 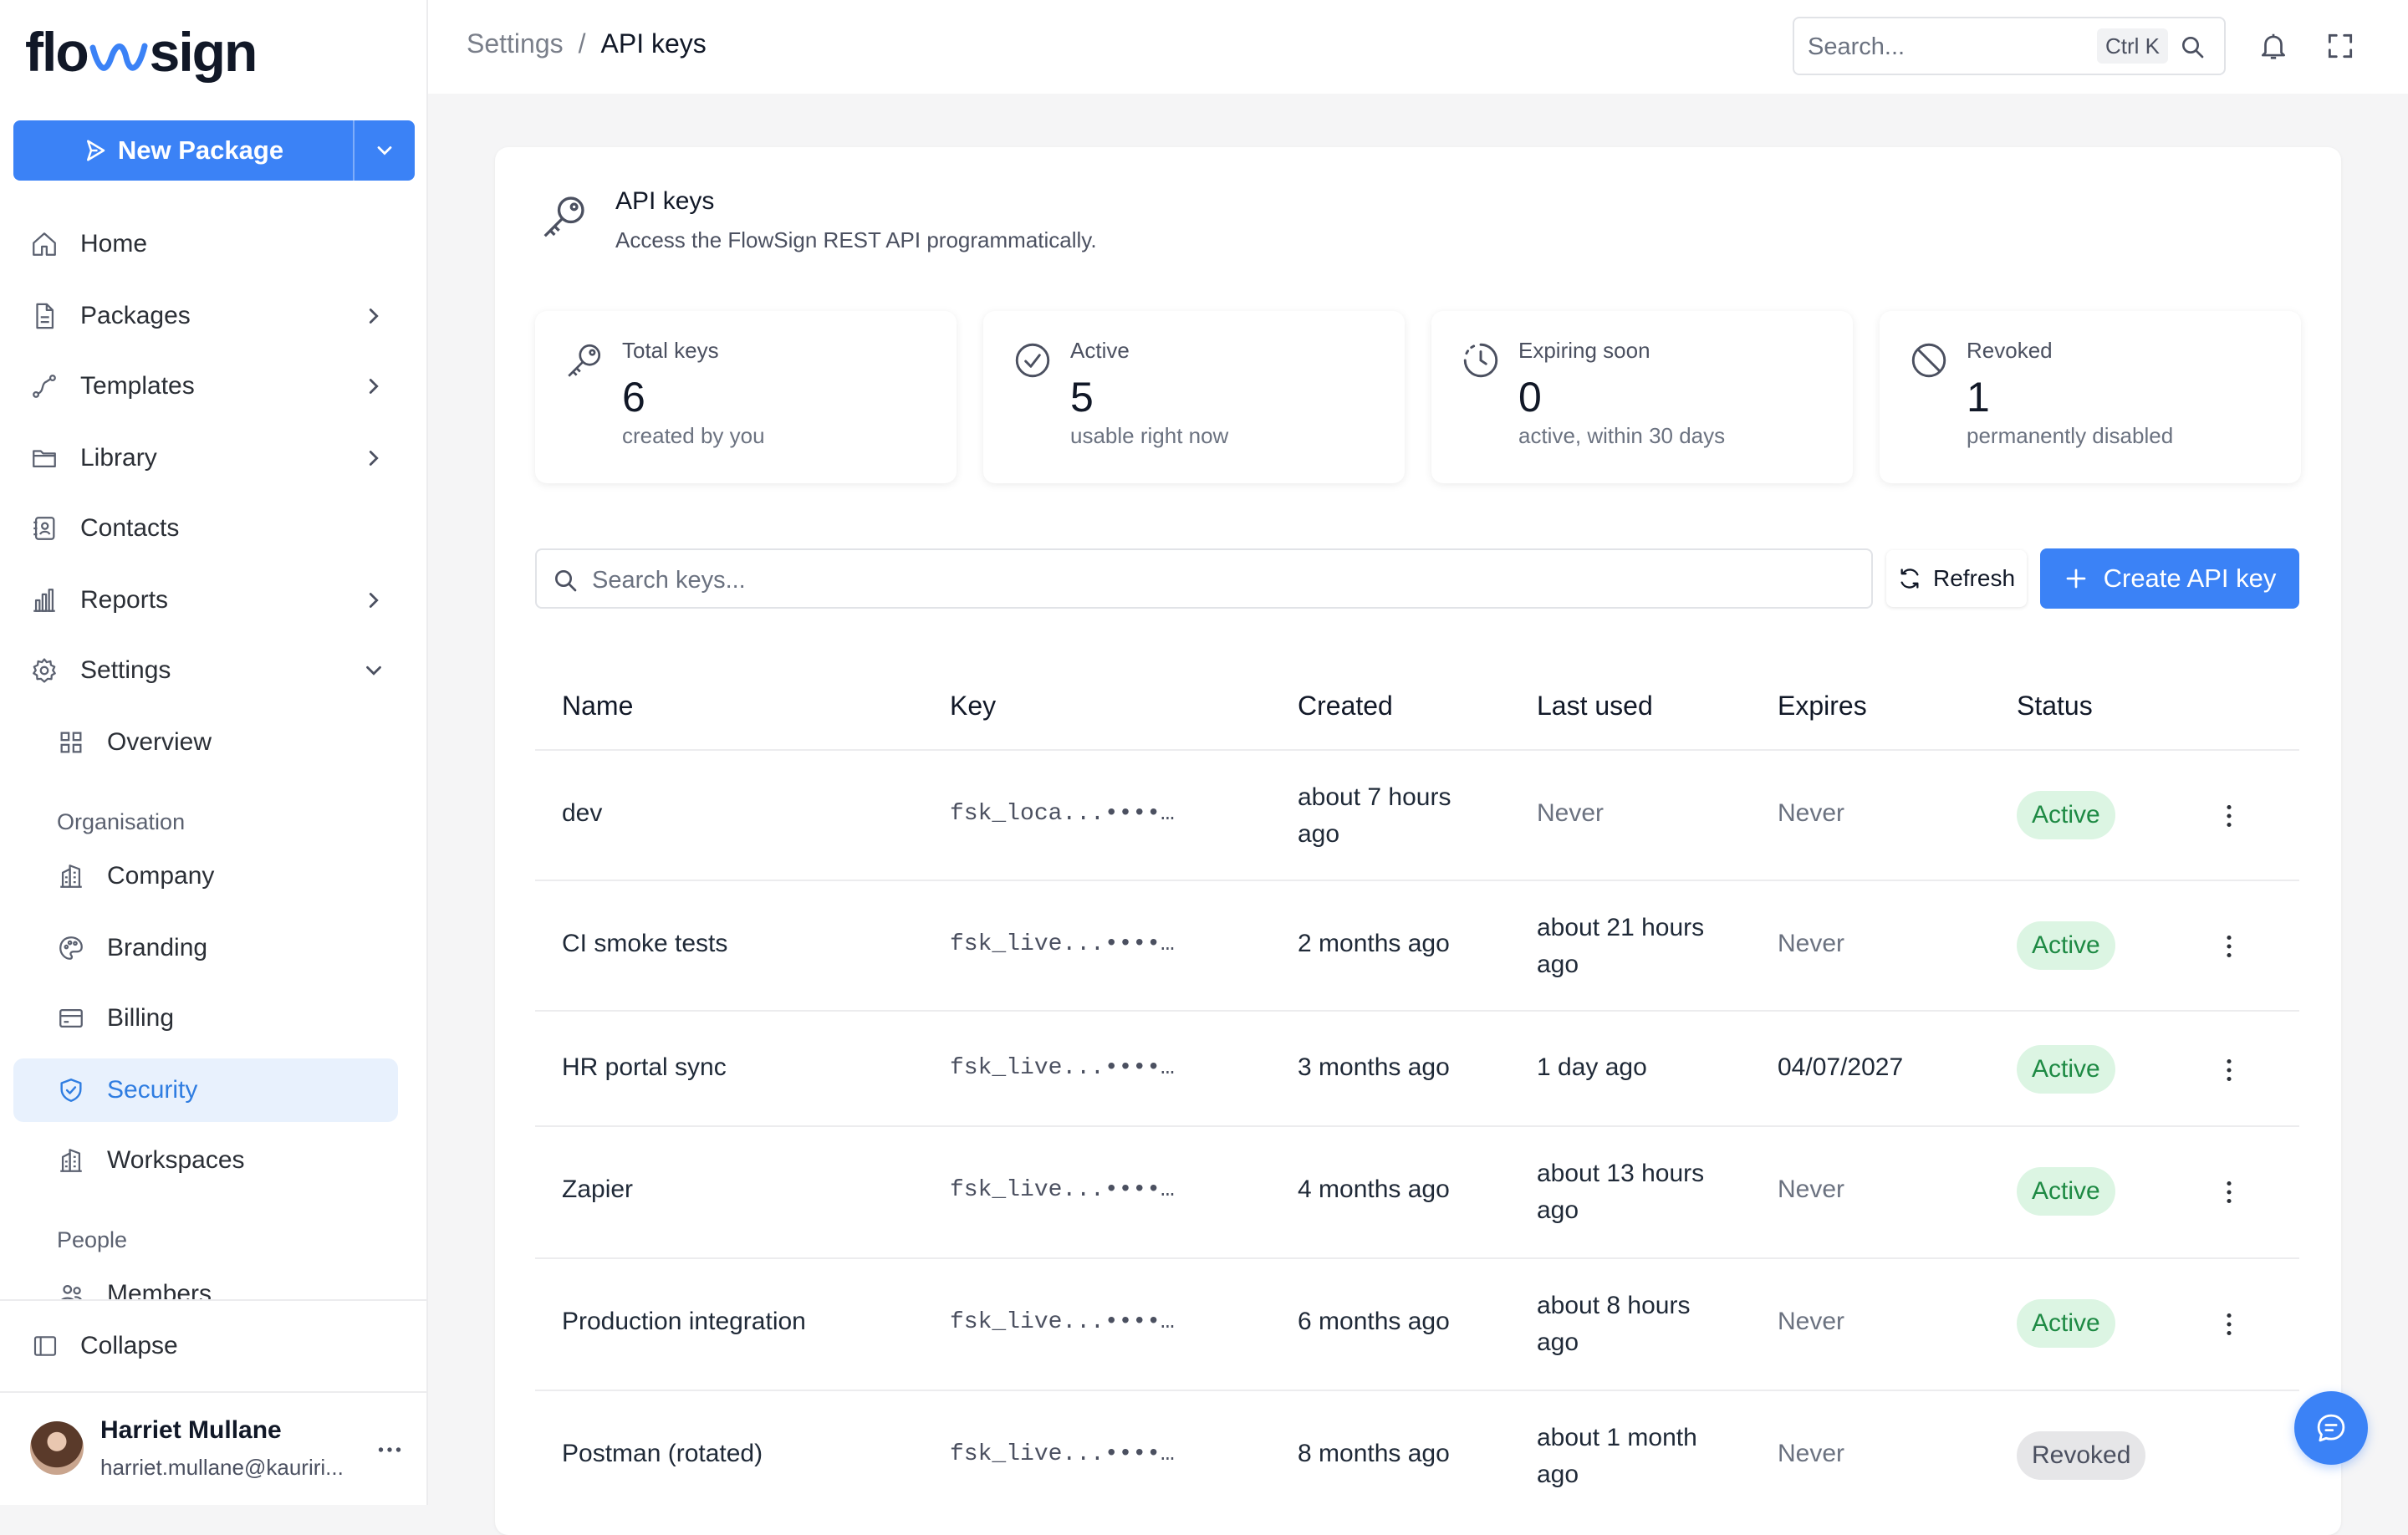 I want to click on sidebar-item-members: Members, so click(x=206, y=1280).